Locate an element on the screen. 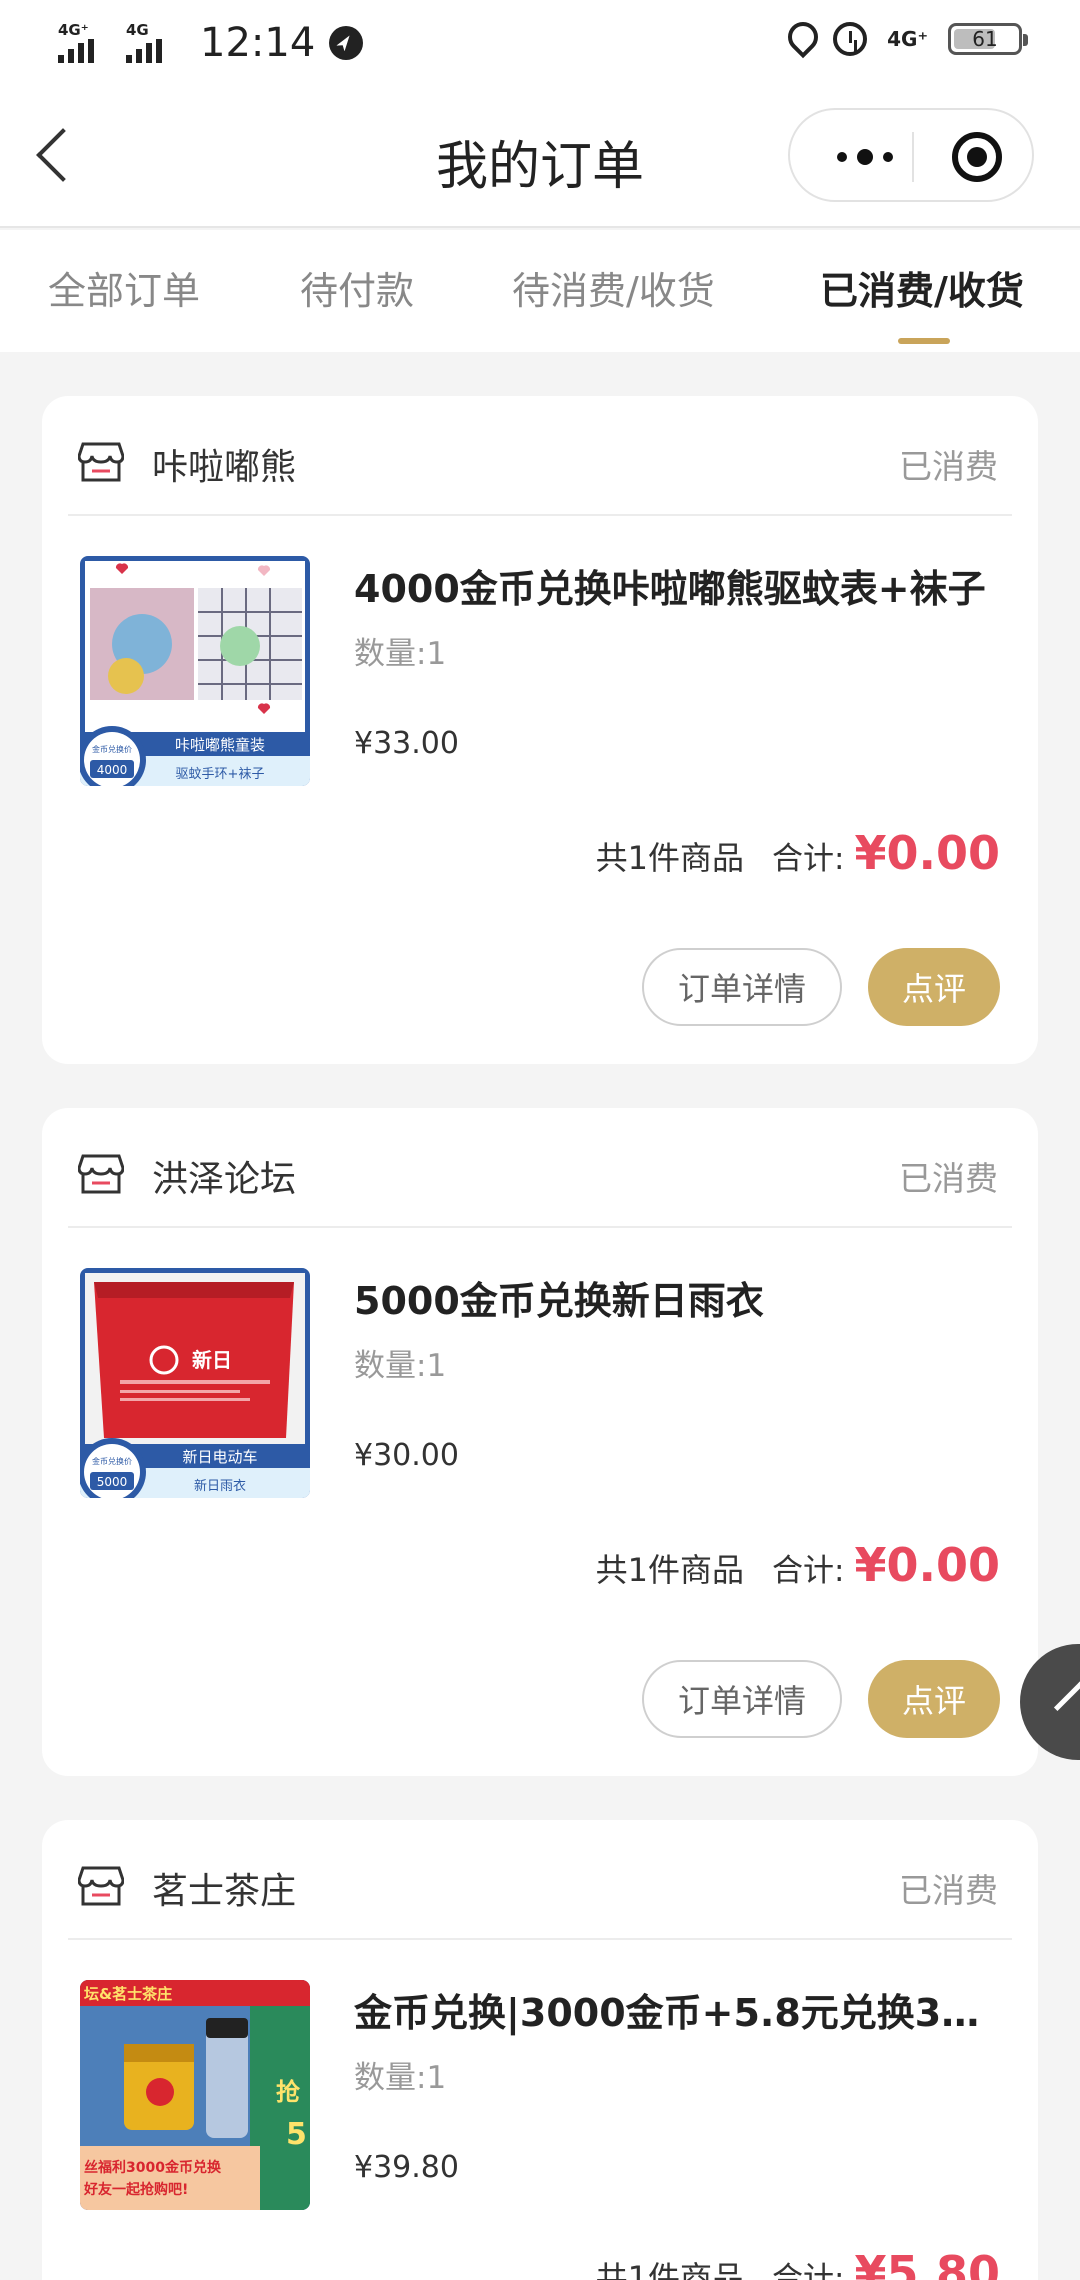 The image size is (1080, 2280). product-image: 坛&茗士茶庄 抢 5 丝福利3000金币兑换 好友一起抢购吧! is located at coordinates (195, 2095).